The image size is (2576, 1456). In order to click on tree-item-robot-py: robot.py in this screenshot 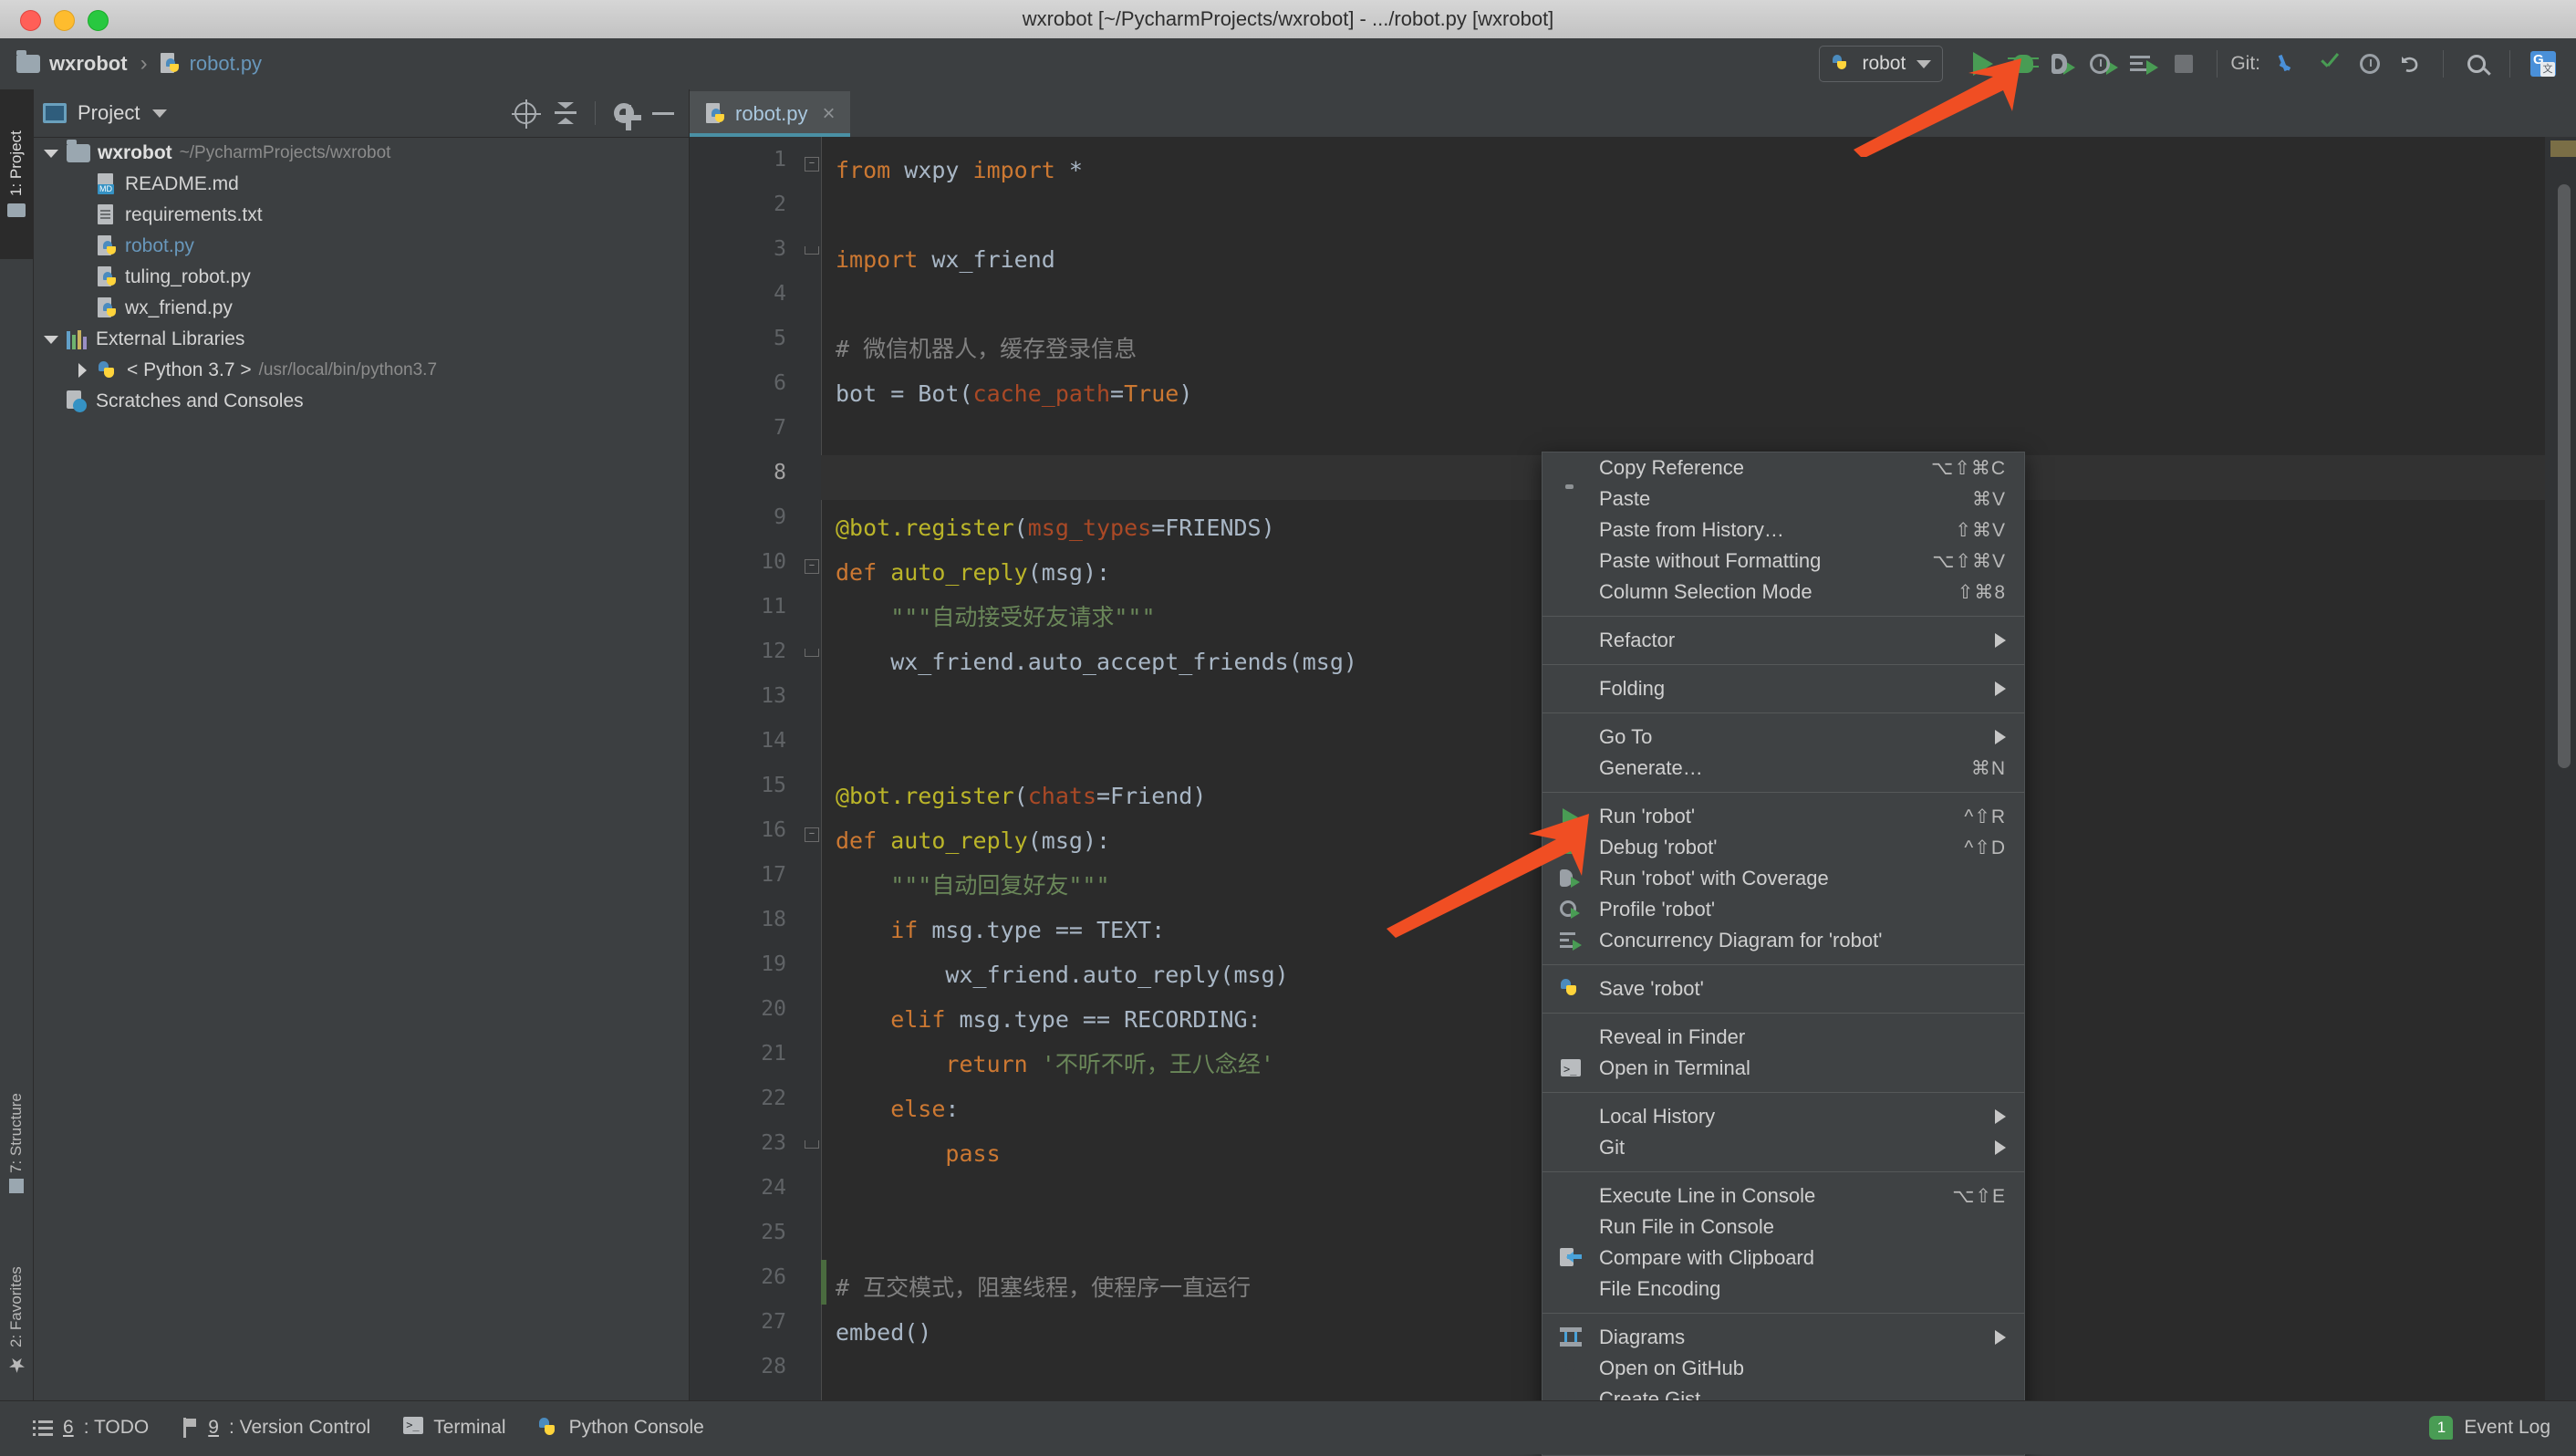, I will do `click(361, 246)`.